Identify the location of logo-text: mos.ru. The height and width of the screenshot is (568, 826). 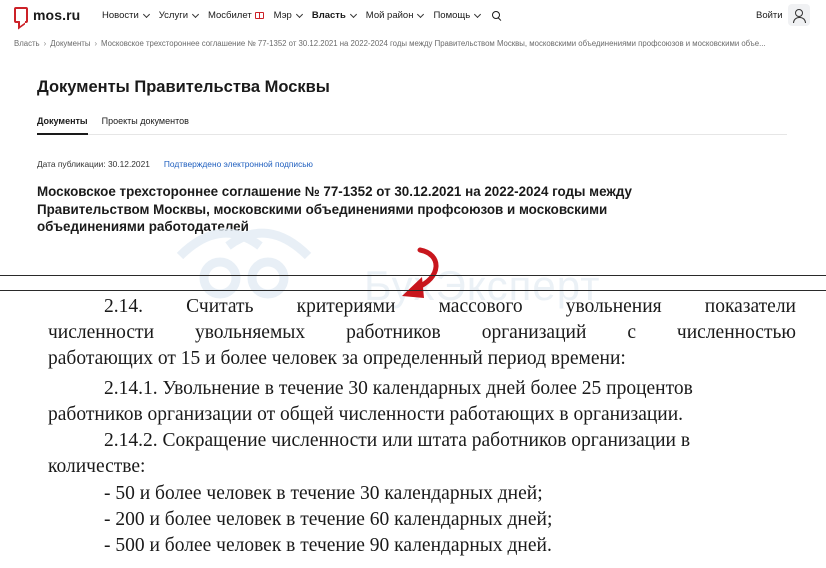
(57, 15).